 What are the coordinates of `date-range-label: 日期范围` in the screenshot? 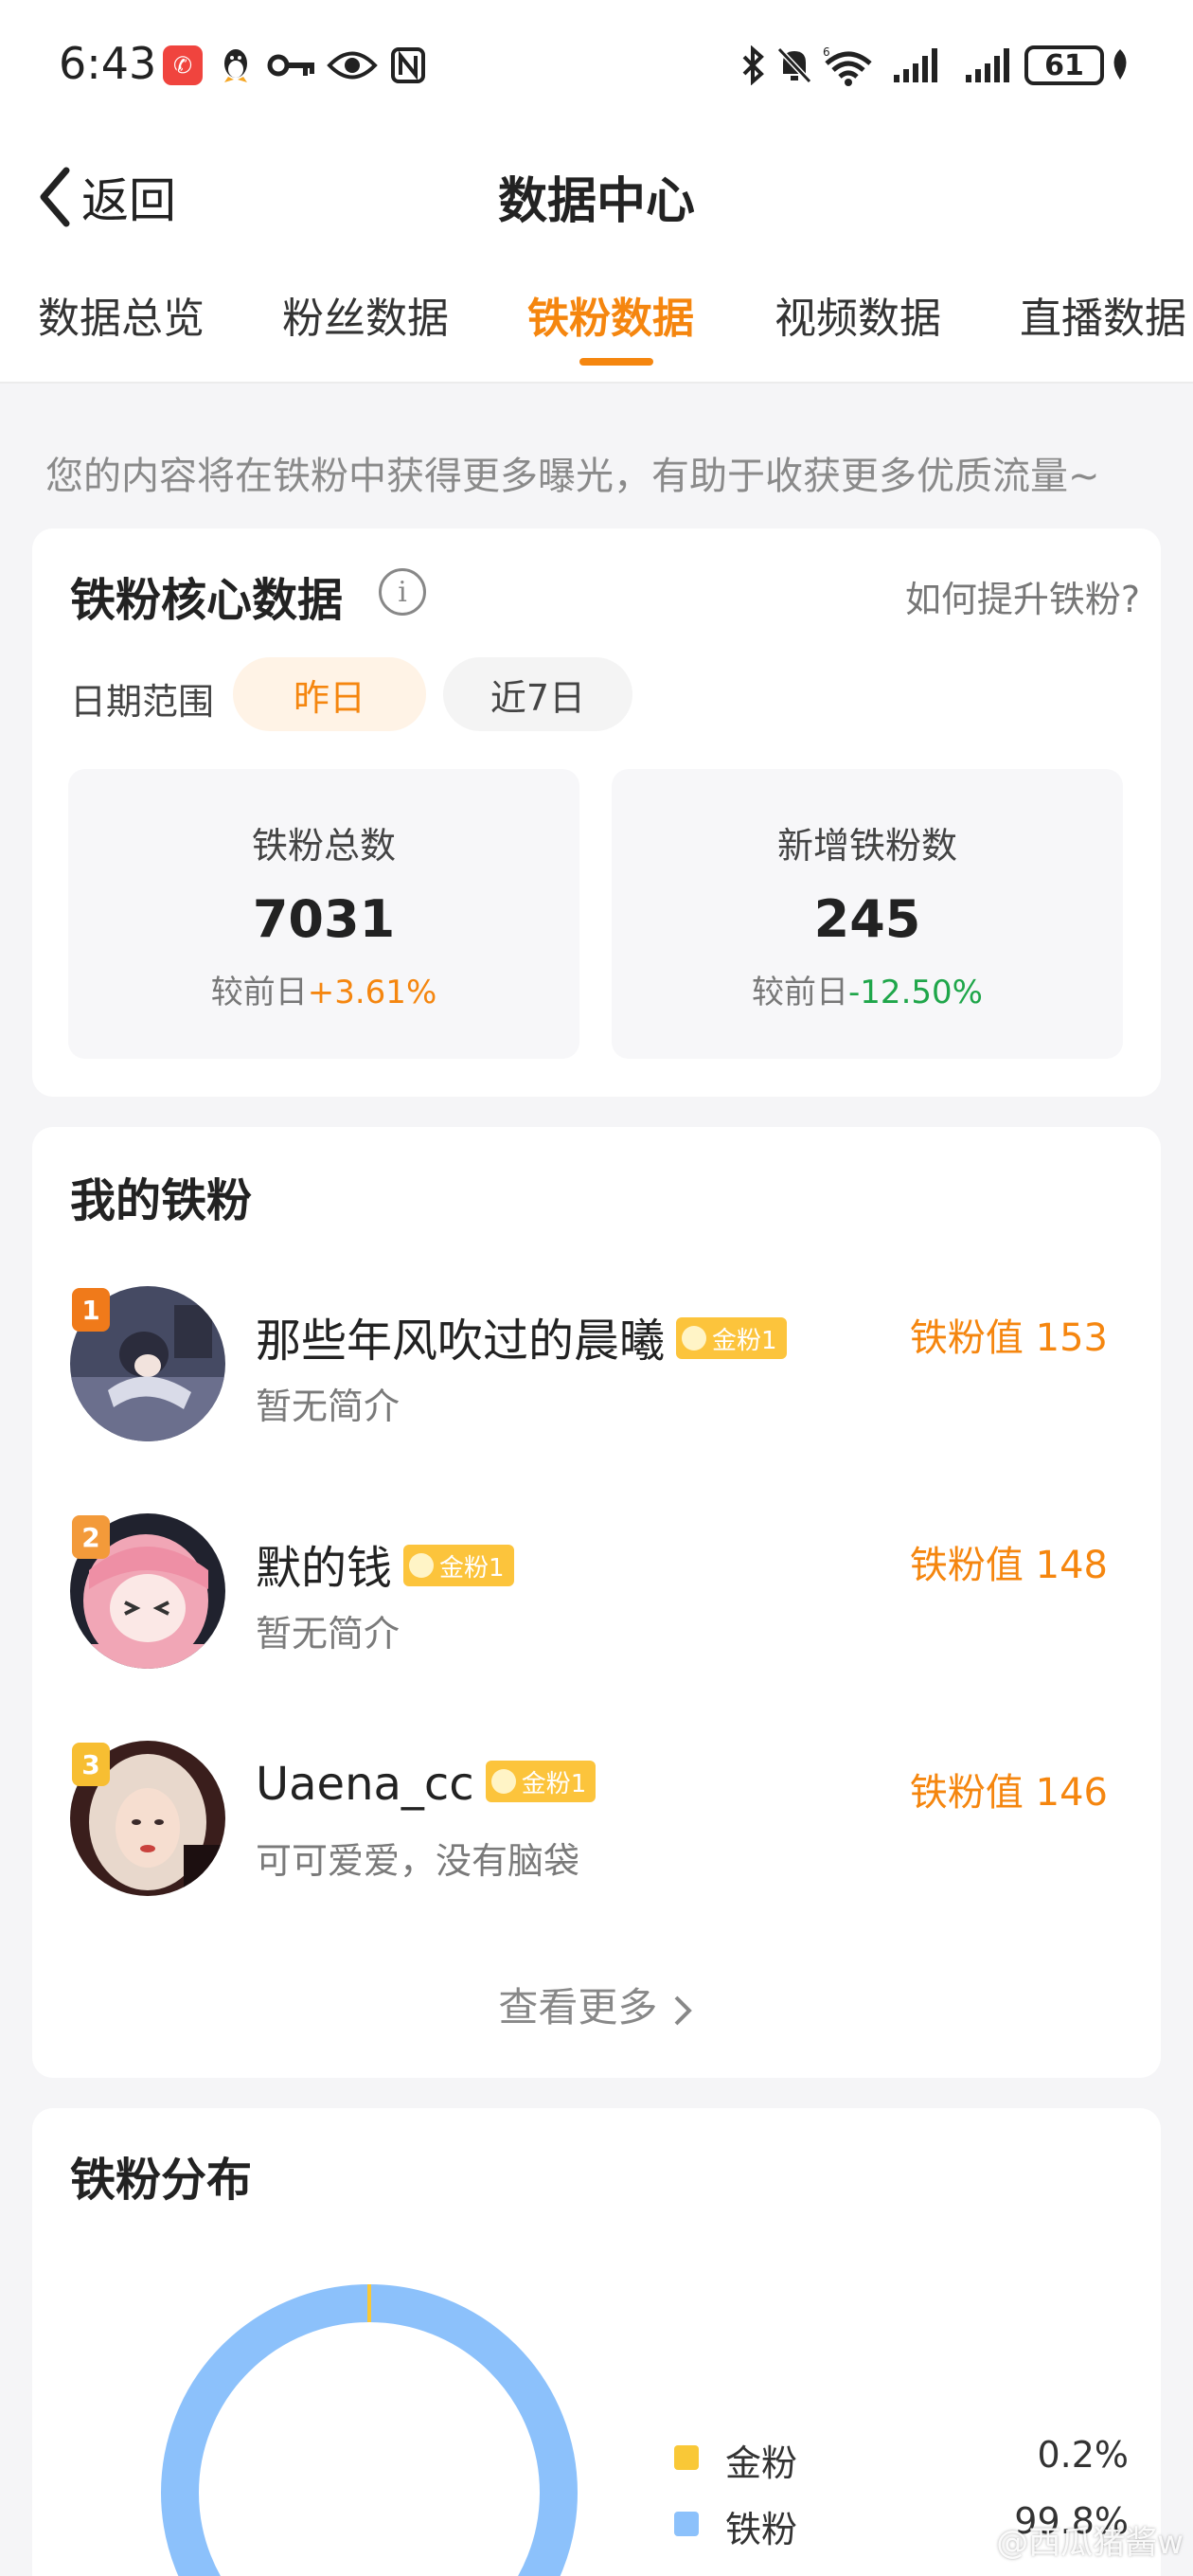 It's located at (142, 702).